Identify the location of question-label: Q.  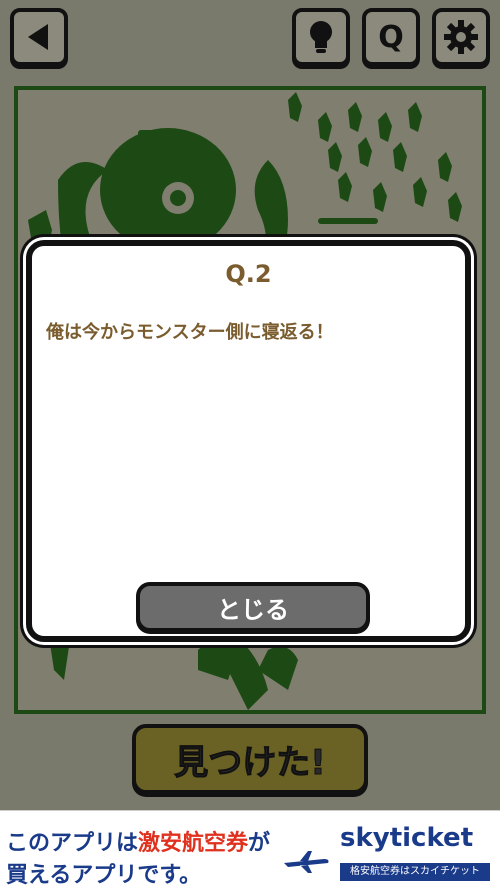
(391, 37).